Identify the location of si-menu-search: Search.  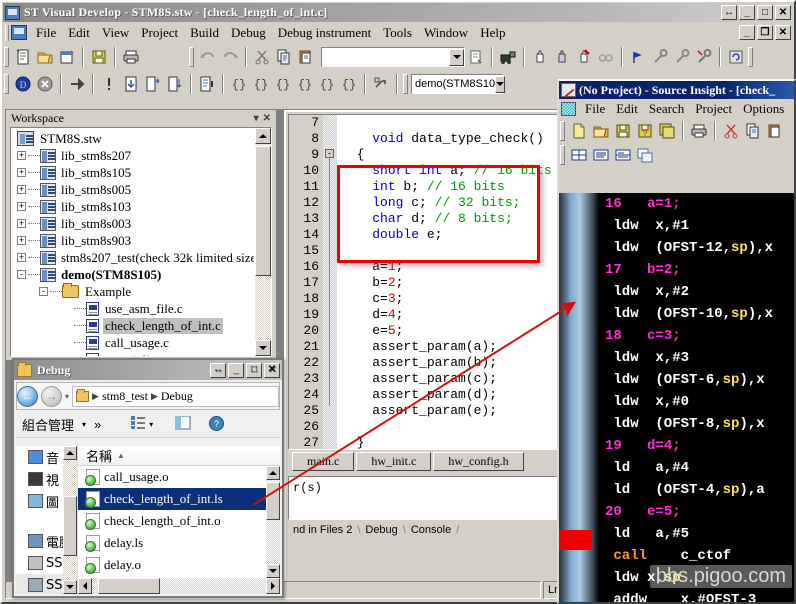
(666, 109).